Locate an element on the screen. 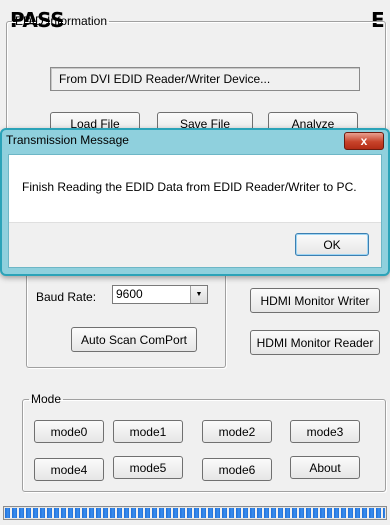 This screenshot has height=525, width=390. mode1-button: mode1 is located at coordinates (148, 431).